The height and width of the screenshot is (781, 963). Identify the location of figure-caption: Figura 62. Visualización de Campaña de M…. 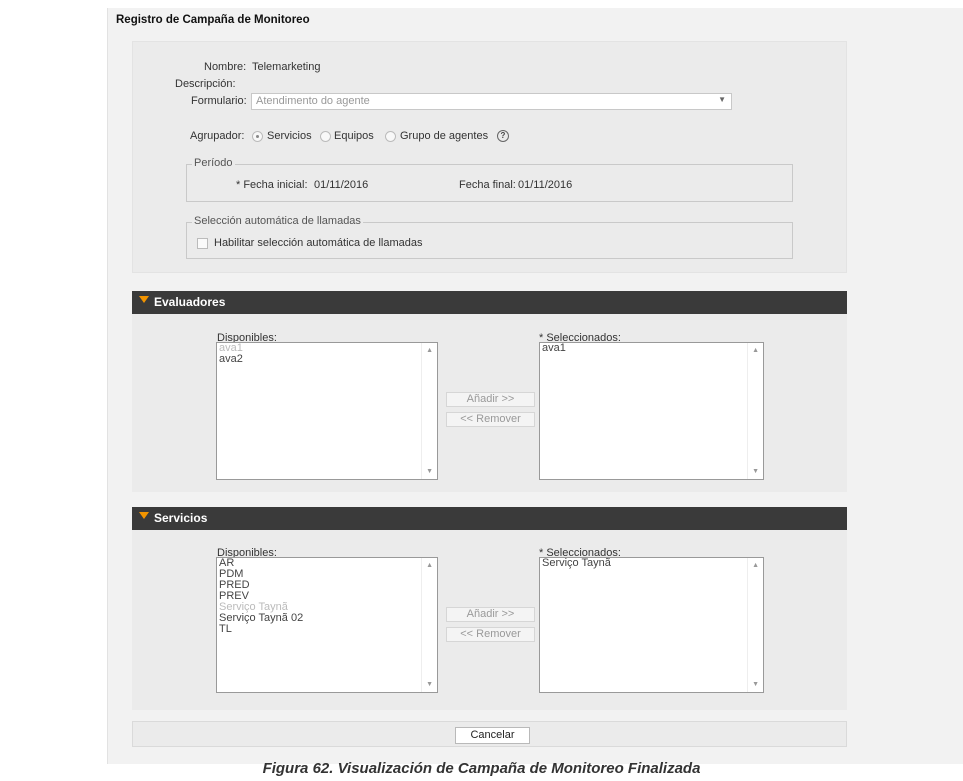
(481, 768).